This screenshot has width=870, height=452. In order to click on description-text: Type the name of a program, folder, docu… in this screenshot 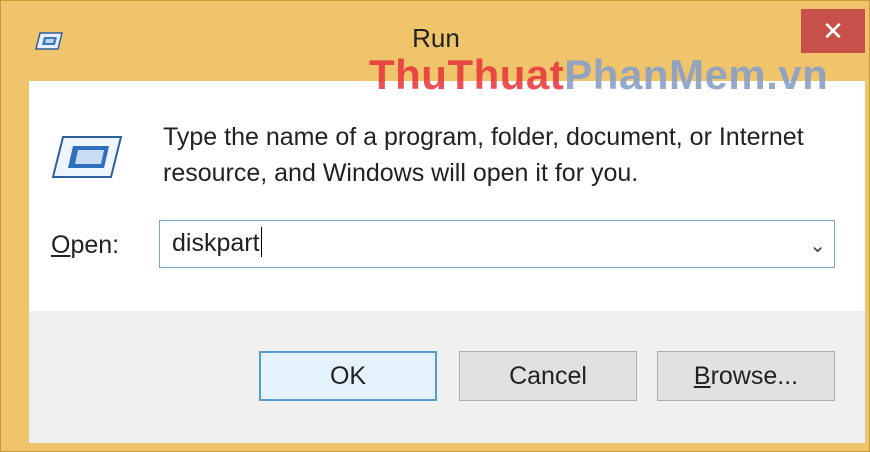, I will do `click(483, 155)`.